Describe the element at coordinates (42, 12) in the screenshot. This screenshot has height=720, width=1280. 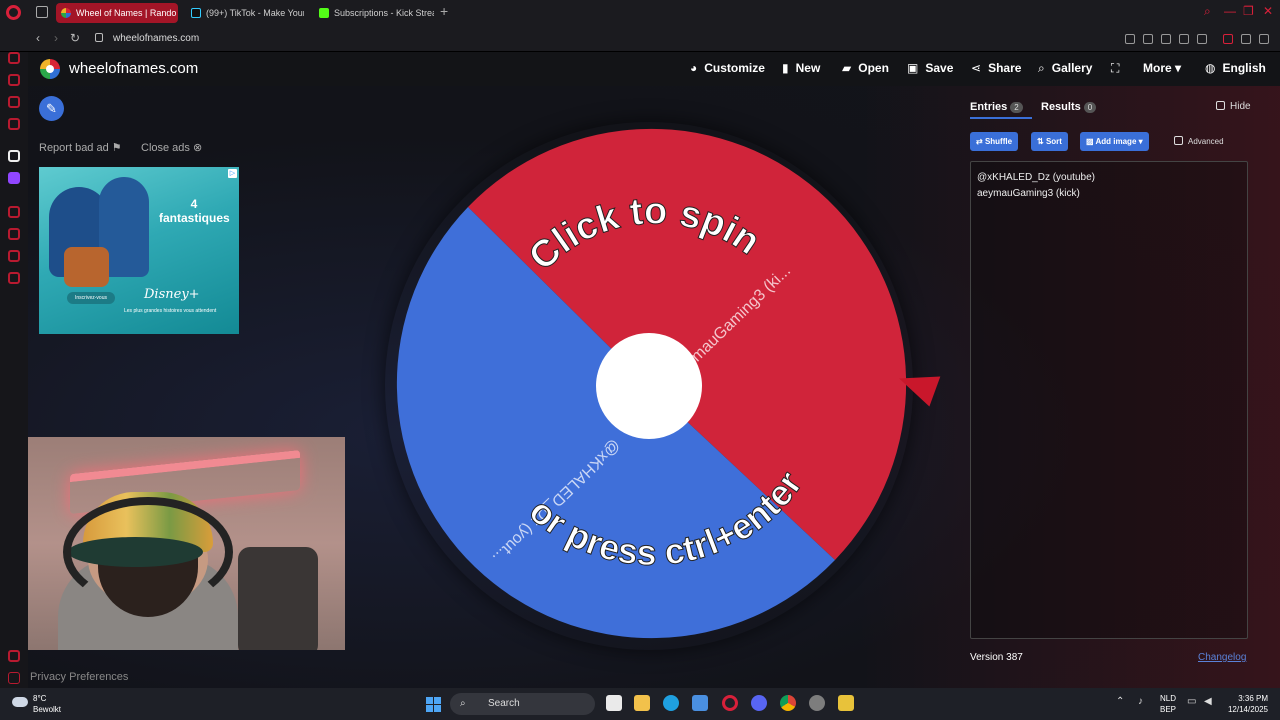
I see `tab-menu-icon` at that location.